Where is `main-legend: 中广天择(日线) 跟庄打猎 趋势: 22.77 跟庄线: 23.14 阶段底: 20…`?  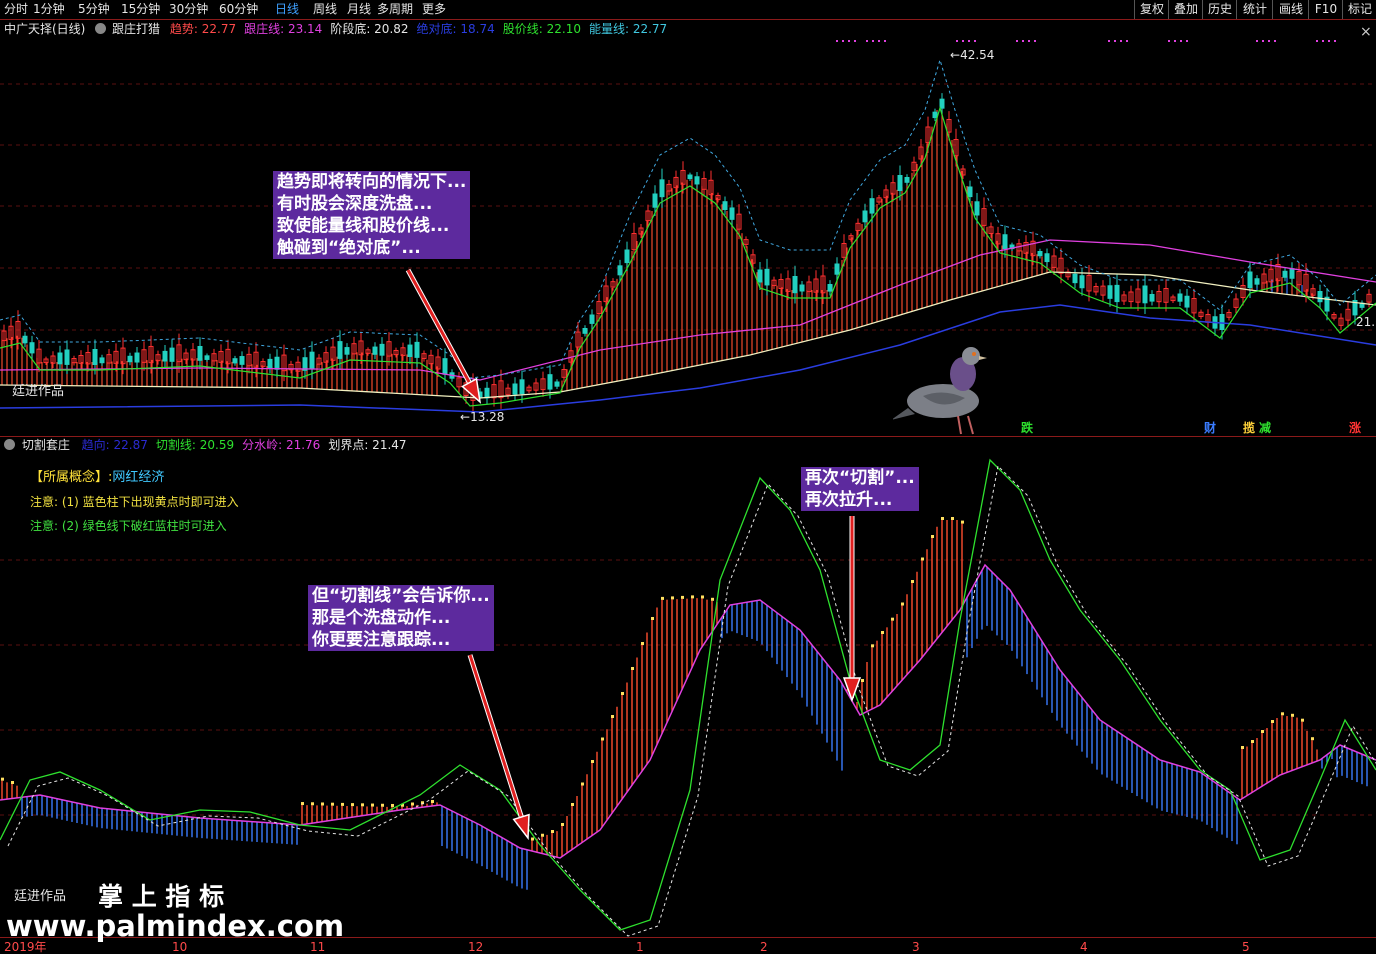
main-legend: 中广天择(日线) 跟庄打猎 趋势: 22.77 跟庄线: 23.14 阶段底: 20… is located at coordinates (339, 29).